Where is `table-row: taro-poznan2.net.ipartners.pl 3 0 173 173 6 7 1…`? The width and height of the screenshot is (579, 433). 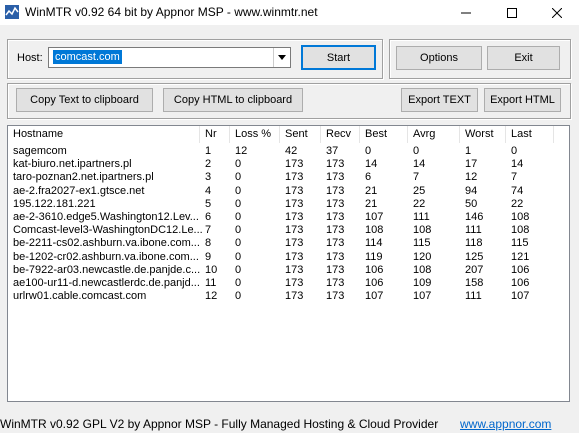
table-row: taro-poznan2.net.ipartners.pl 3 0 173 173 6 7 1… is located at coordinates (288, 177).